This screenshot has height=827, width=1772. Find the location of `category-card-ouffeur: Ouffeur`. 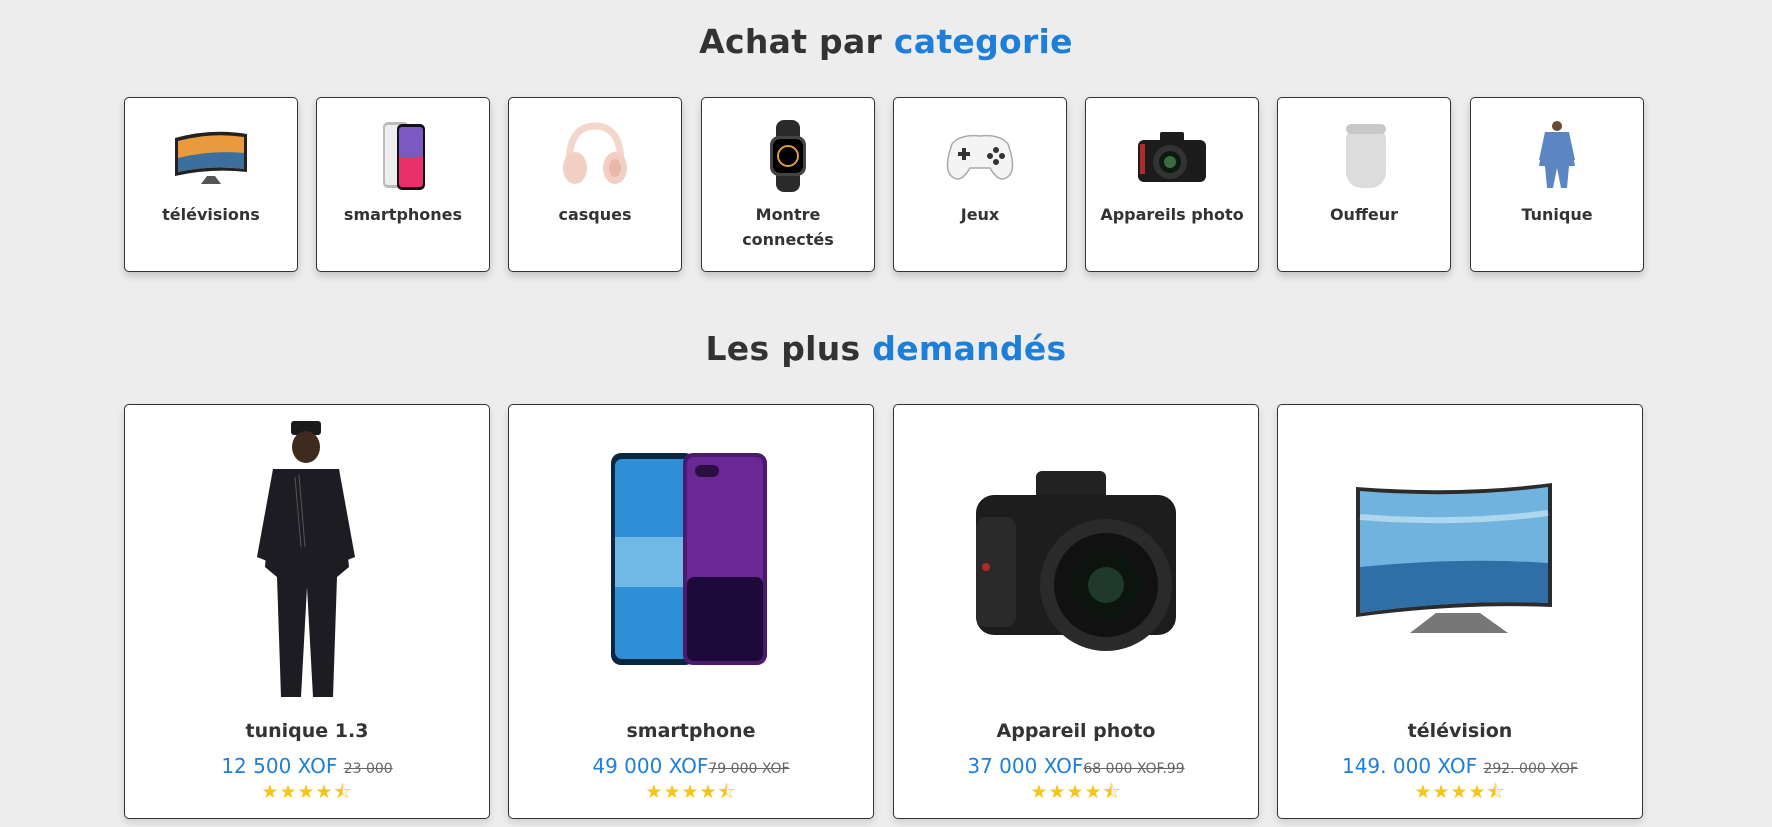

category-card-ouffeur: Ouffeur is located at coordinates (1364, 184).